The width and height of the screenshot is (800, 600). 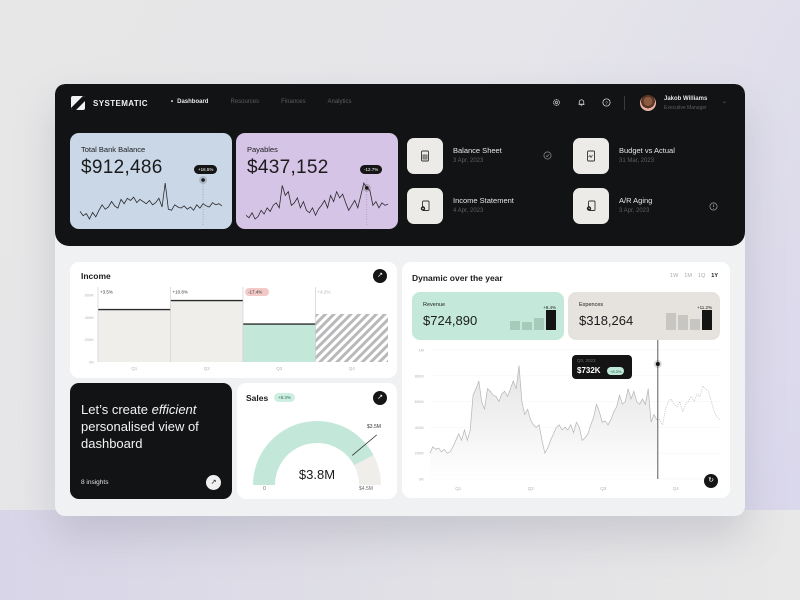 I want to click on promo-line: Let’s create, so click(x=116, y=409).